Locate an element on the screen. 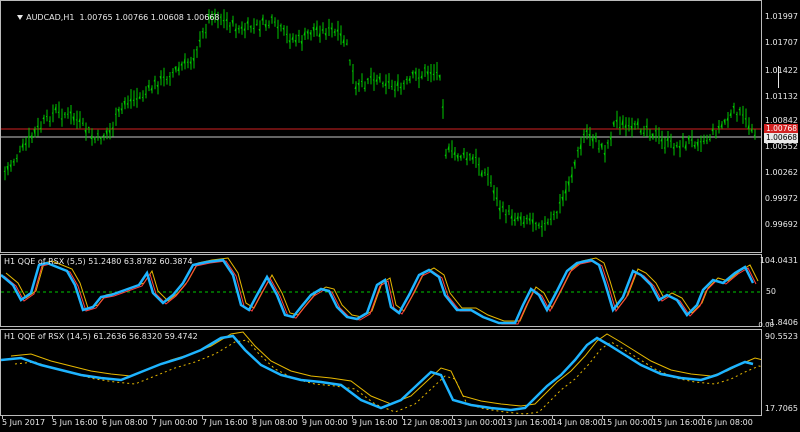 The image size is (800, 432). price-label-3: 1.01422 is located at coordinates (781, 70).